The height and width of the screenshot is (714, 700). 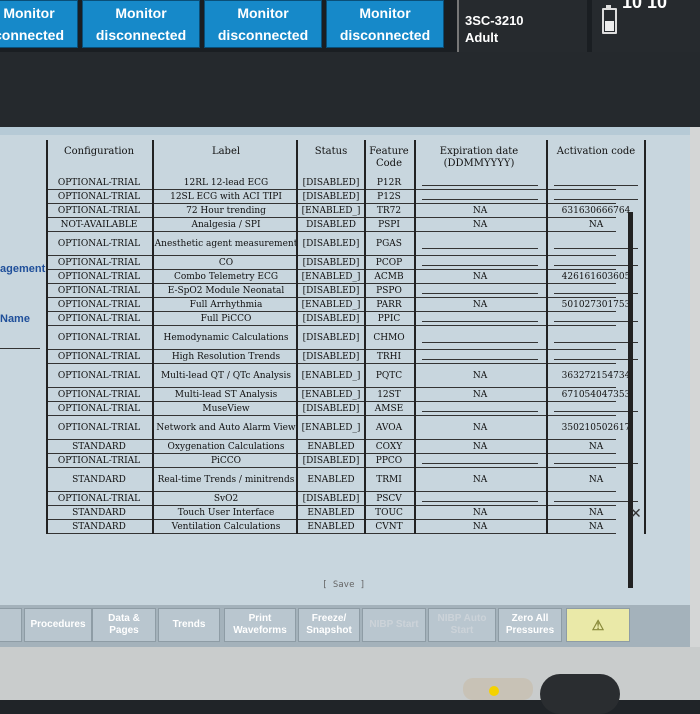 I want to click on cell-label: Multi-lead ST Analysis, so click(x=226, y=395).